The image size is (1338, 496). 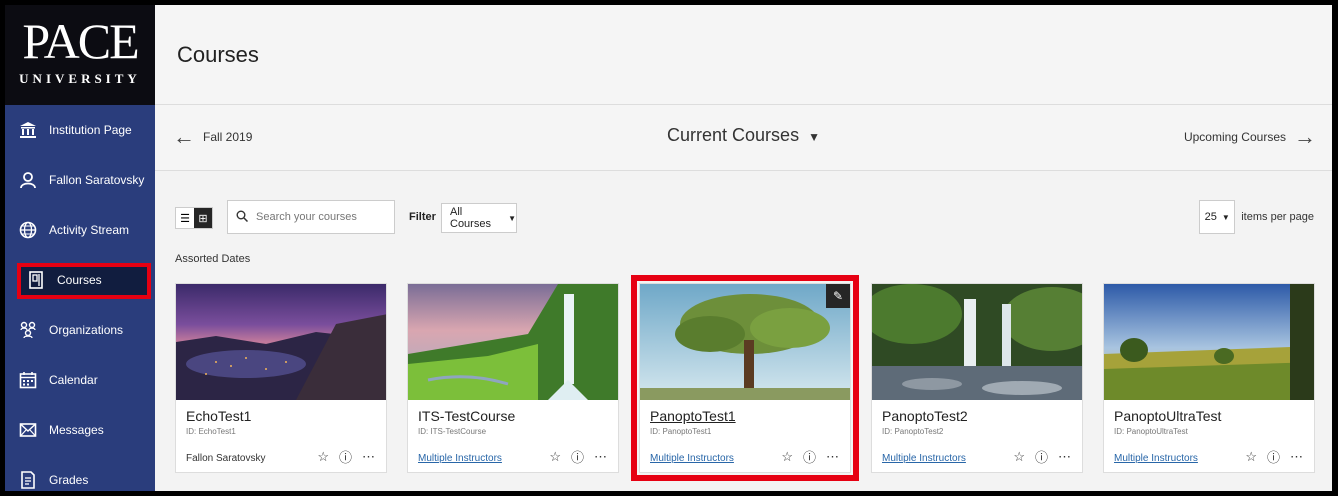 I want to click on page-title: Courses, so click(x=218, y=54).